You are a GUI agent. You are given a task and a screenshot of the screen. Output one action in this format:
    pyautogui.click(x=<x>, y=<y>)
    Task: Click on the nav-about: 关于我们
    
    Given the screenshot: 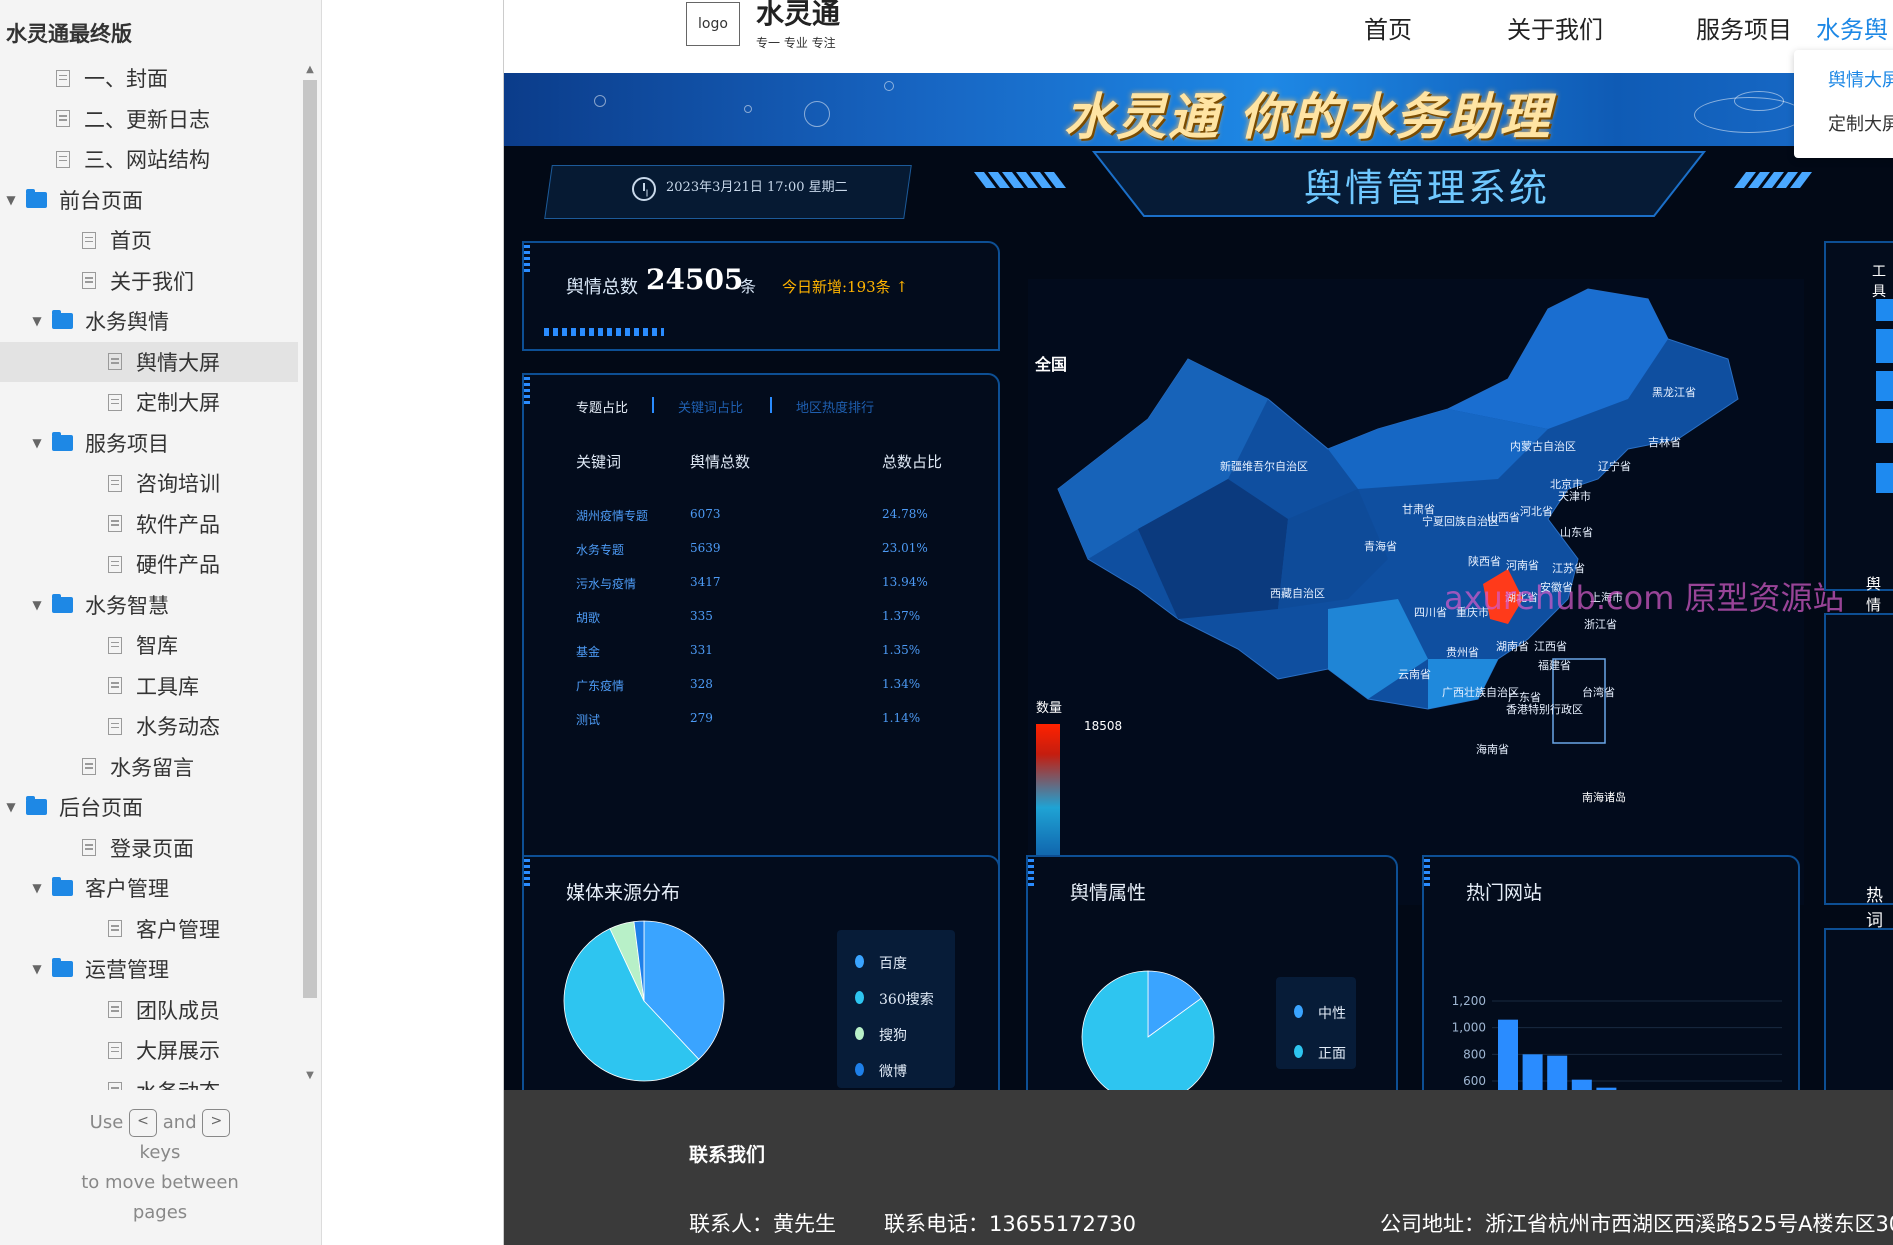 What is the action you would take?
    pyautogui.click(x=1555, y=27)
    